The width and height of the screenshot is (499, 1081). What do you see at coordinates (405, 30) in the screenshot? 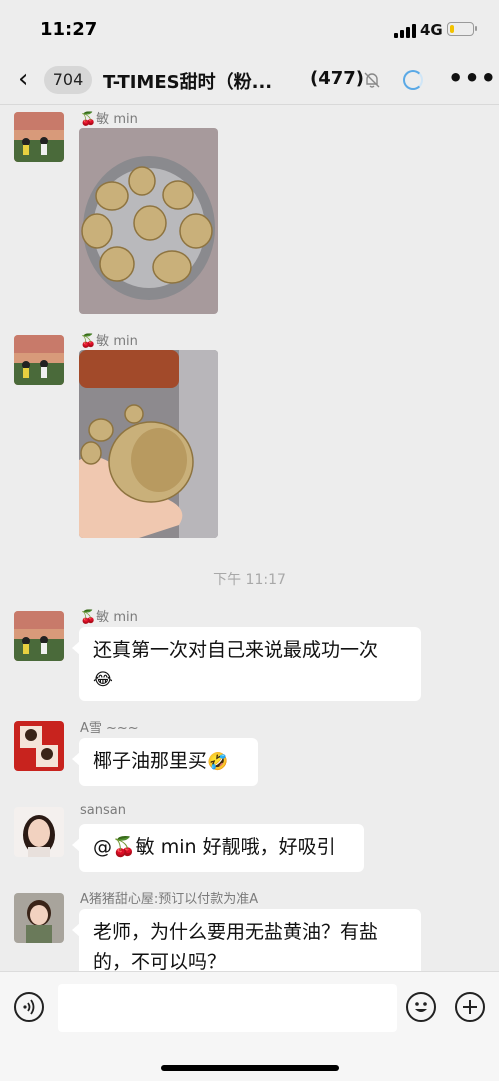
I see `signal-icon` at bounding box center [405, 30].